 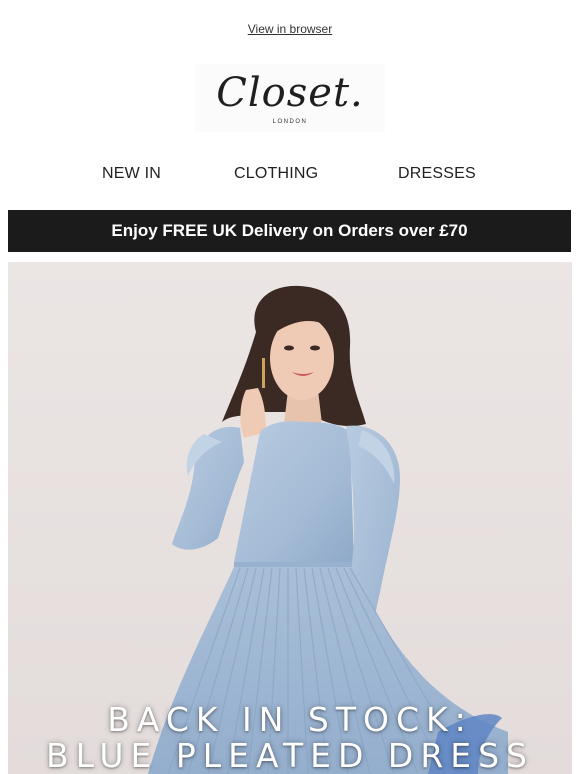 What do you see at coordinates (290, 122) in the screenshot?
I see `logo-subtext: LONDON` at bounding box center [290, 122].